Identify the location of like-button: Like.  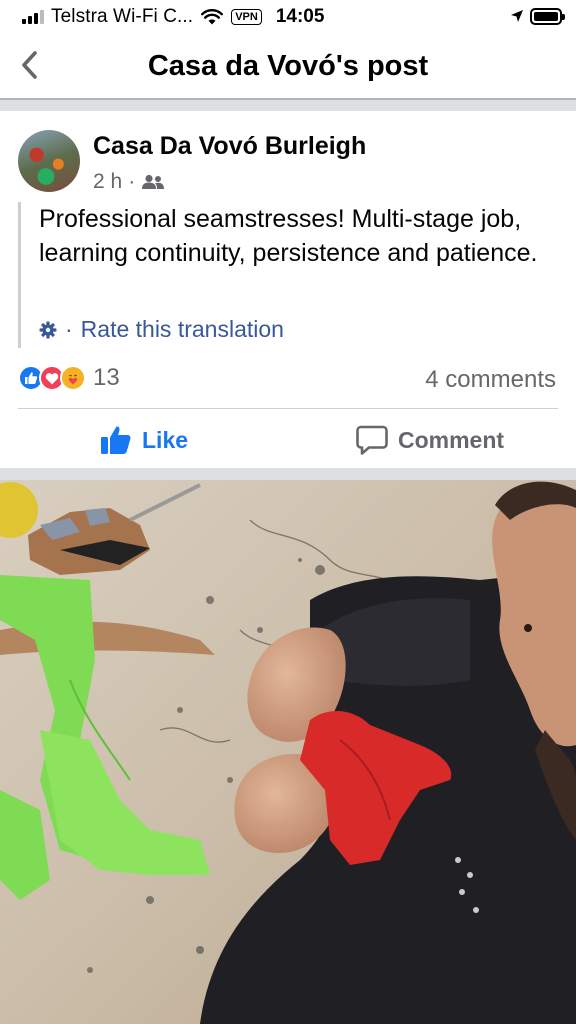
(144, 440).